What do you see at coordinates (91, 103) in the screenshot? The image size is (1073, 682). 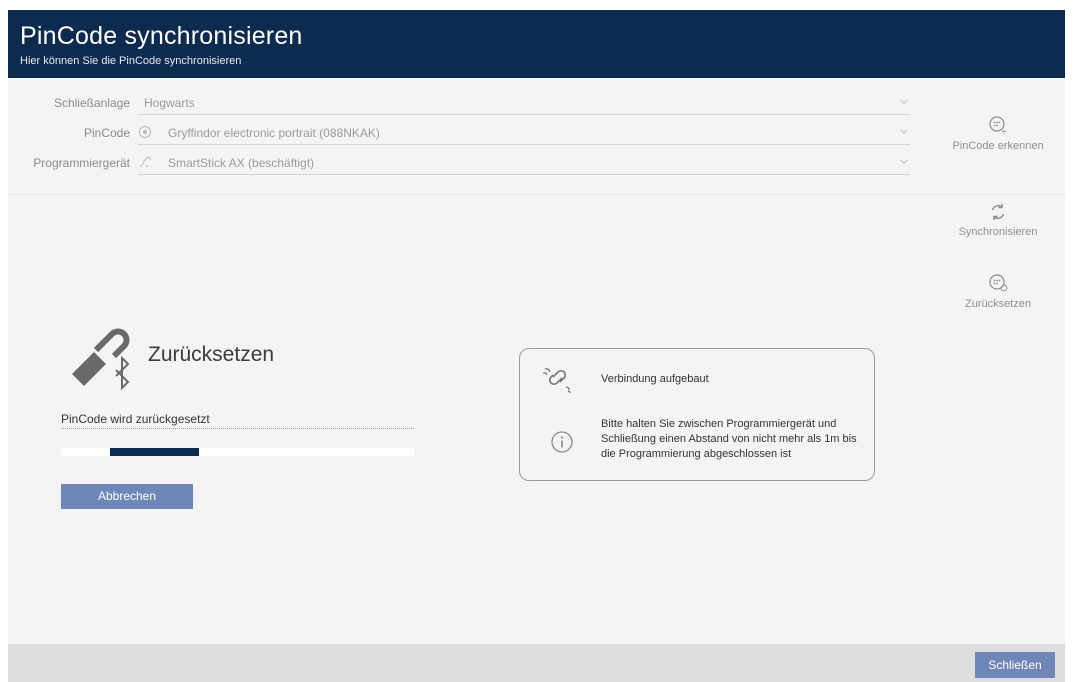 I see `locking-system-label: Schließanlage` at bounding box center [91, 103].